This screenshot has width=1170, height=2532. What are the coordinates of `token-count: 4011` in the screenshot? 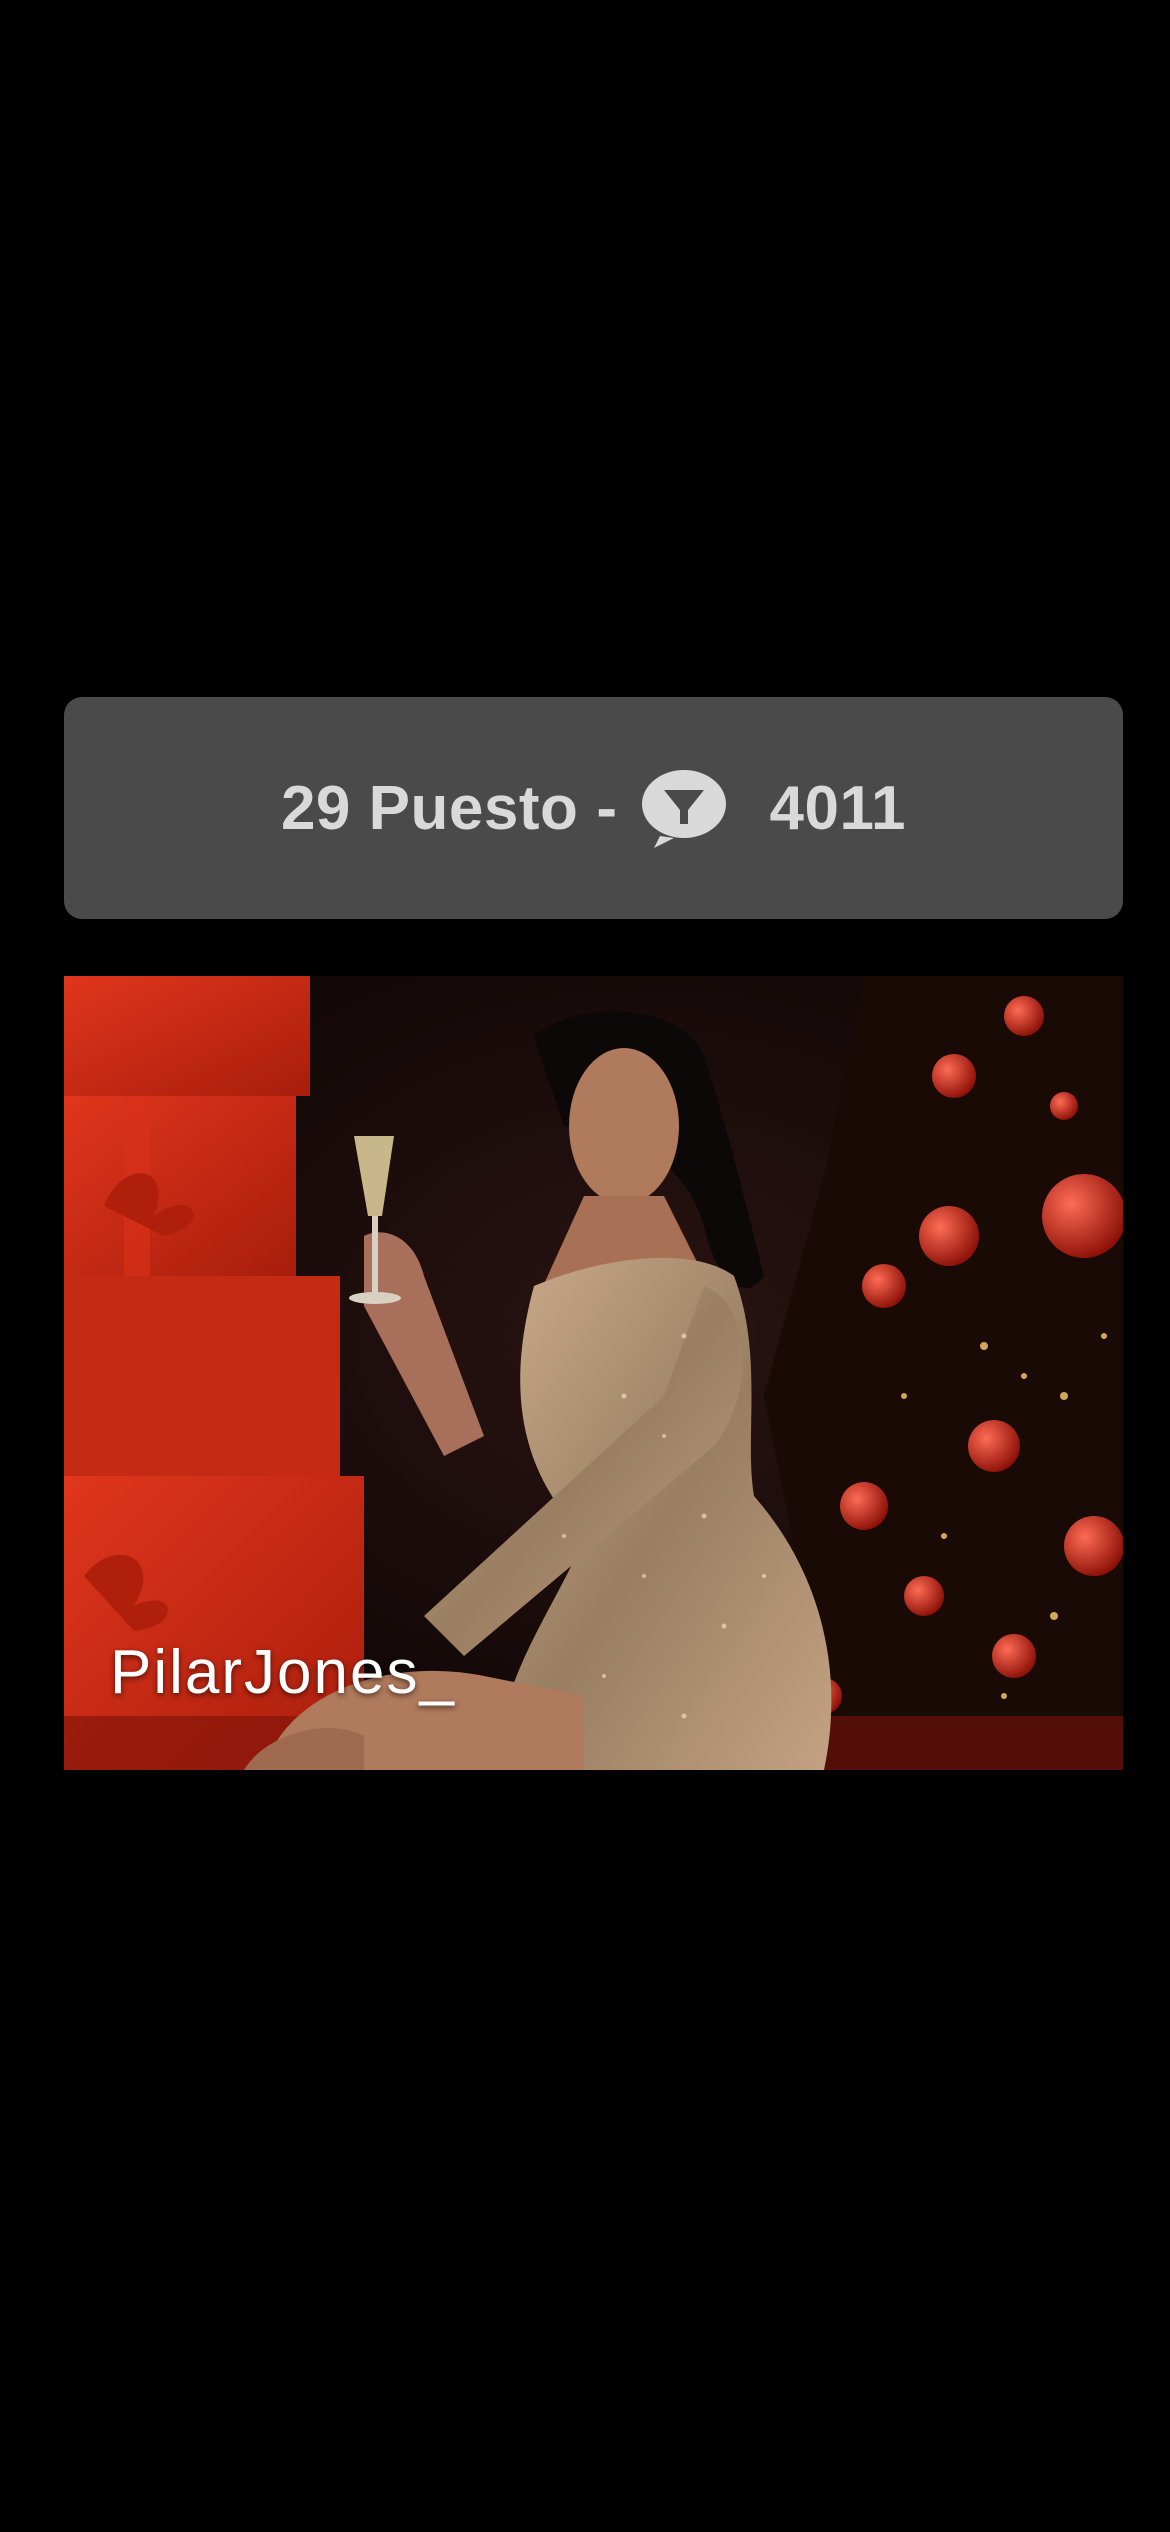 It's located at (838, 808).